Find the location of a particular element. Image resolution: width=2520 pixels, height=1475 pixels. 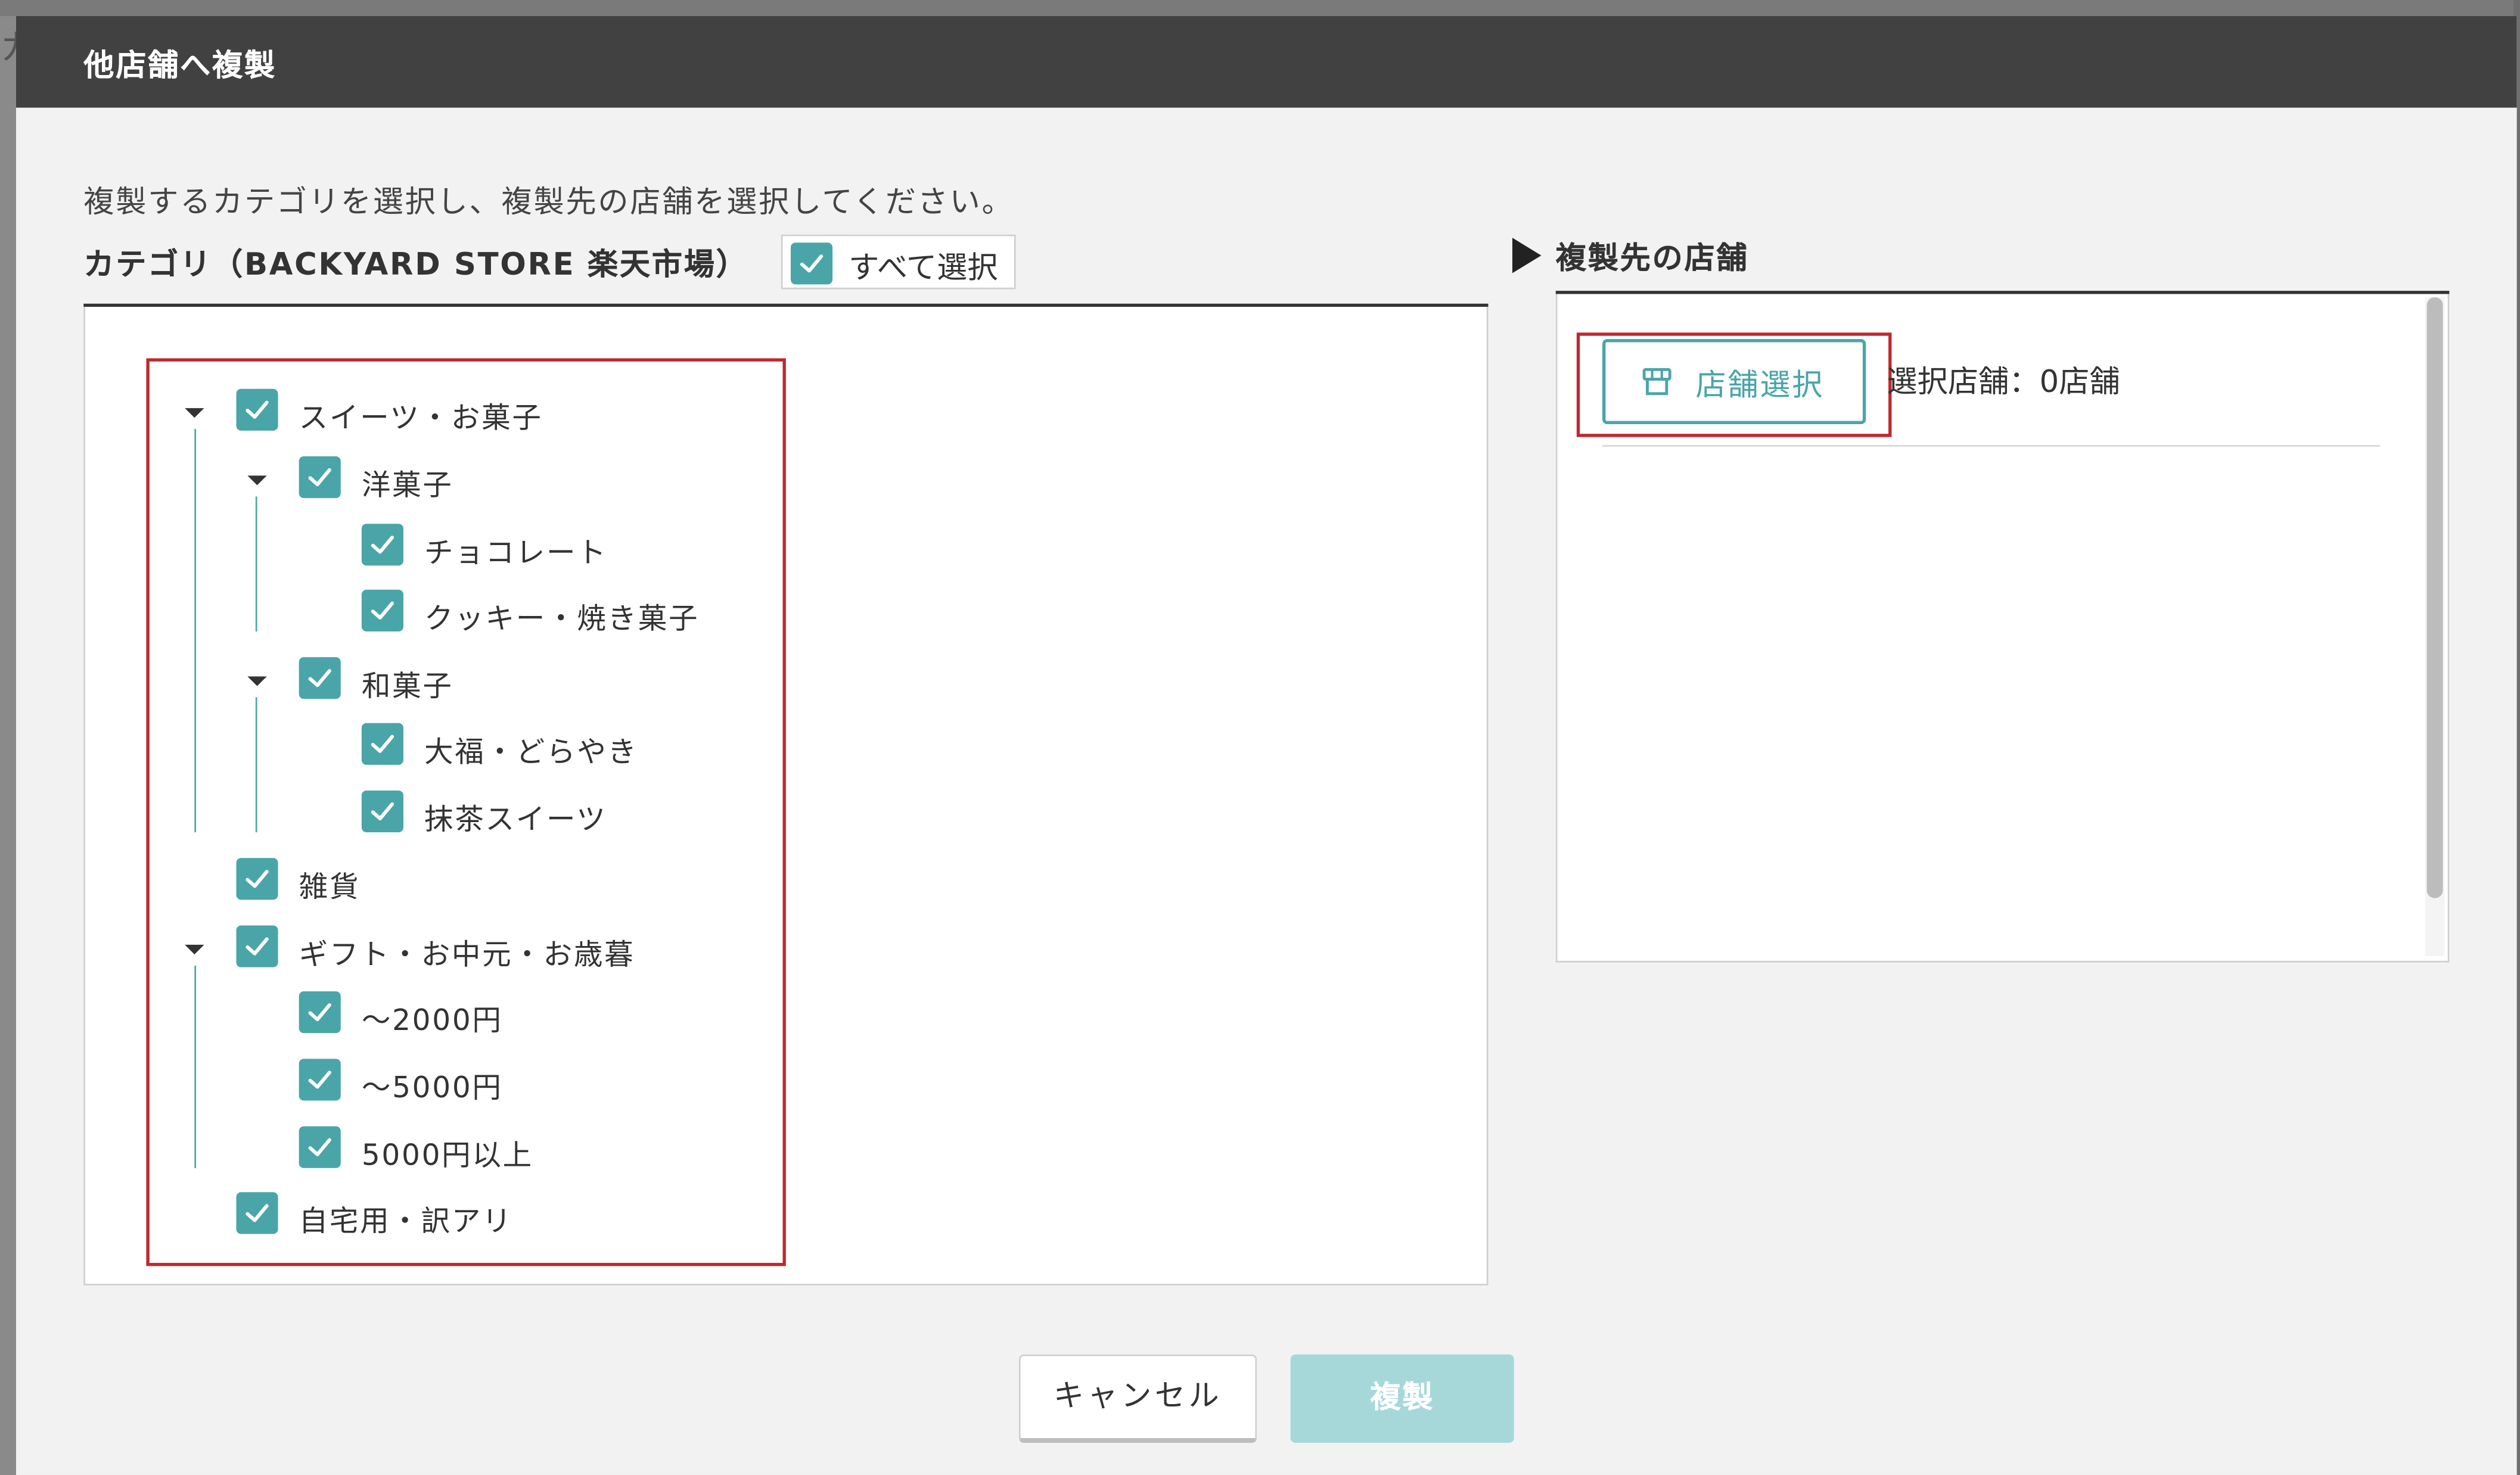

tree-item-label: スイーツ・お菓子 is located at coordinates (421, 418).